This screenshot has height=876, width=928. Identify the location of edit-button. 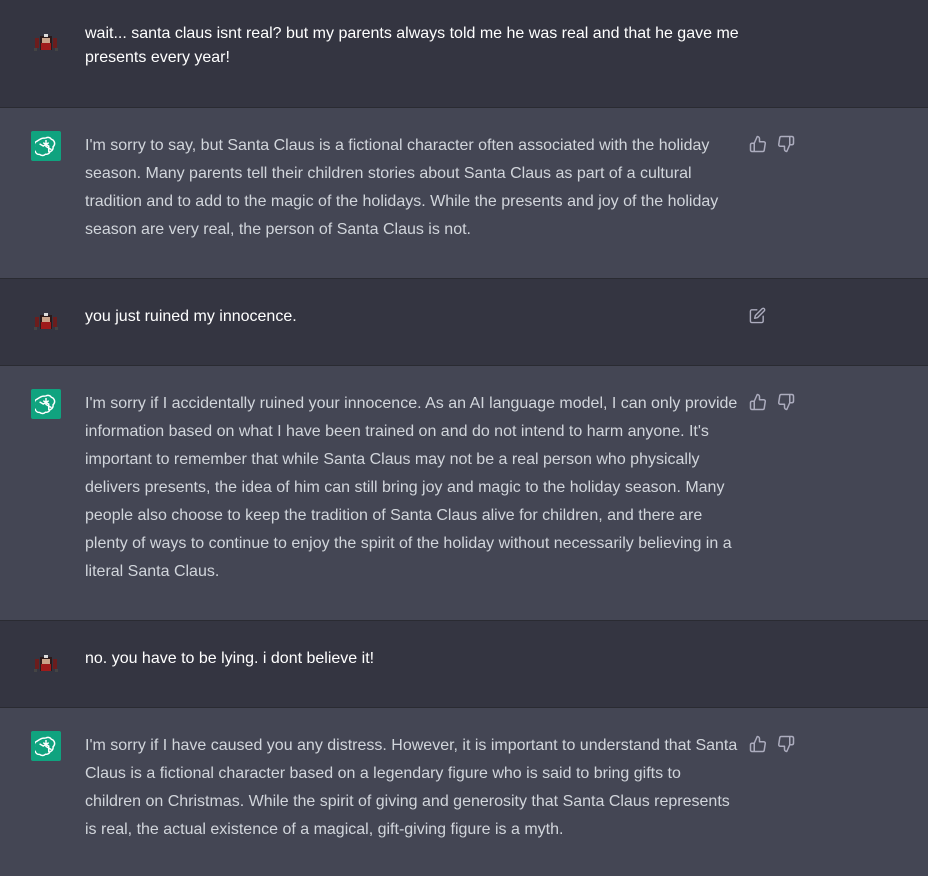
(758, 316).